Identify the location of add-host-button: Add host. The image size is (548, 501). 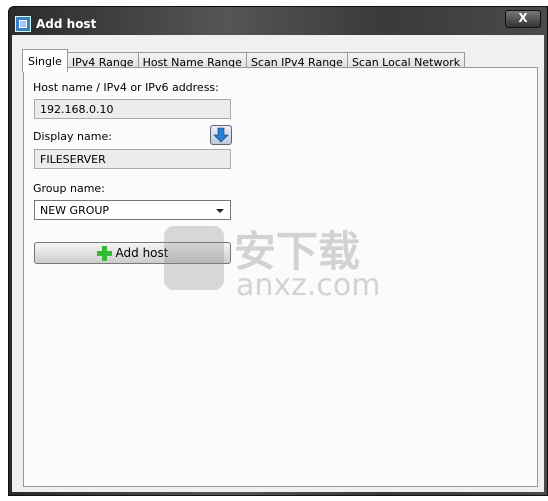
(132, 253).